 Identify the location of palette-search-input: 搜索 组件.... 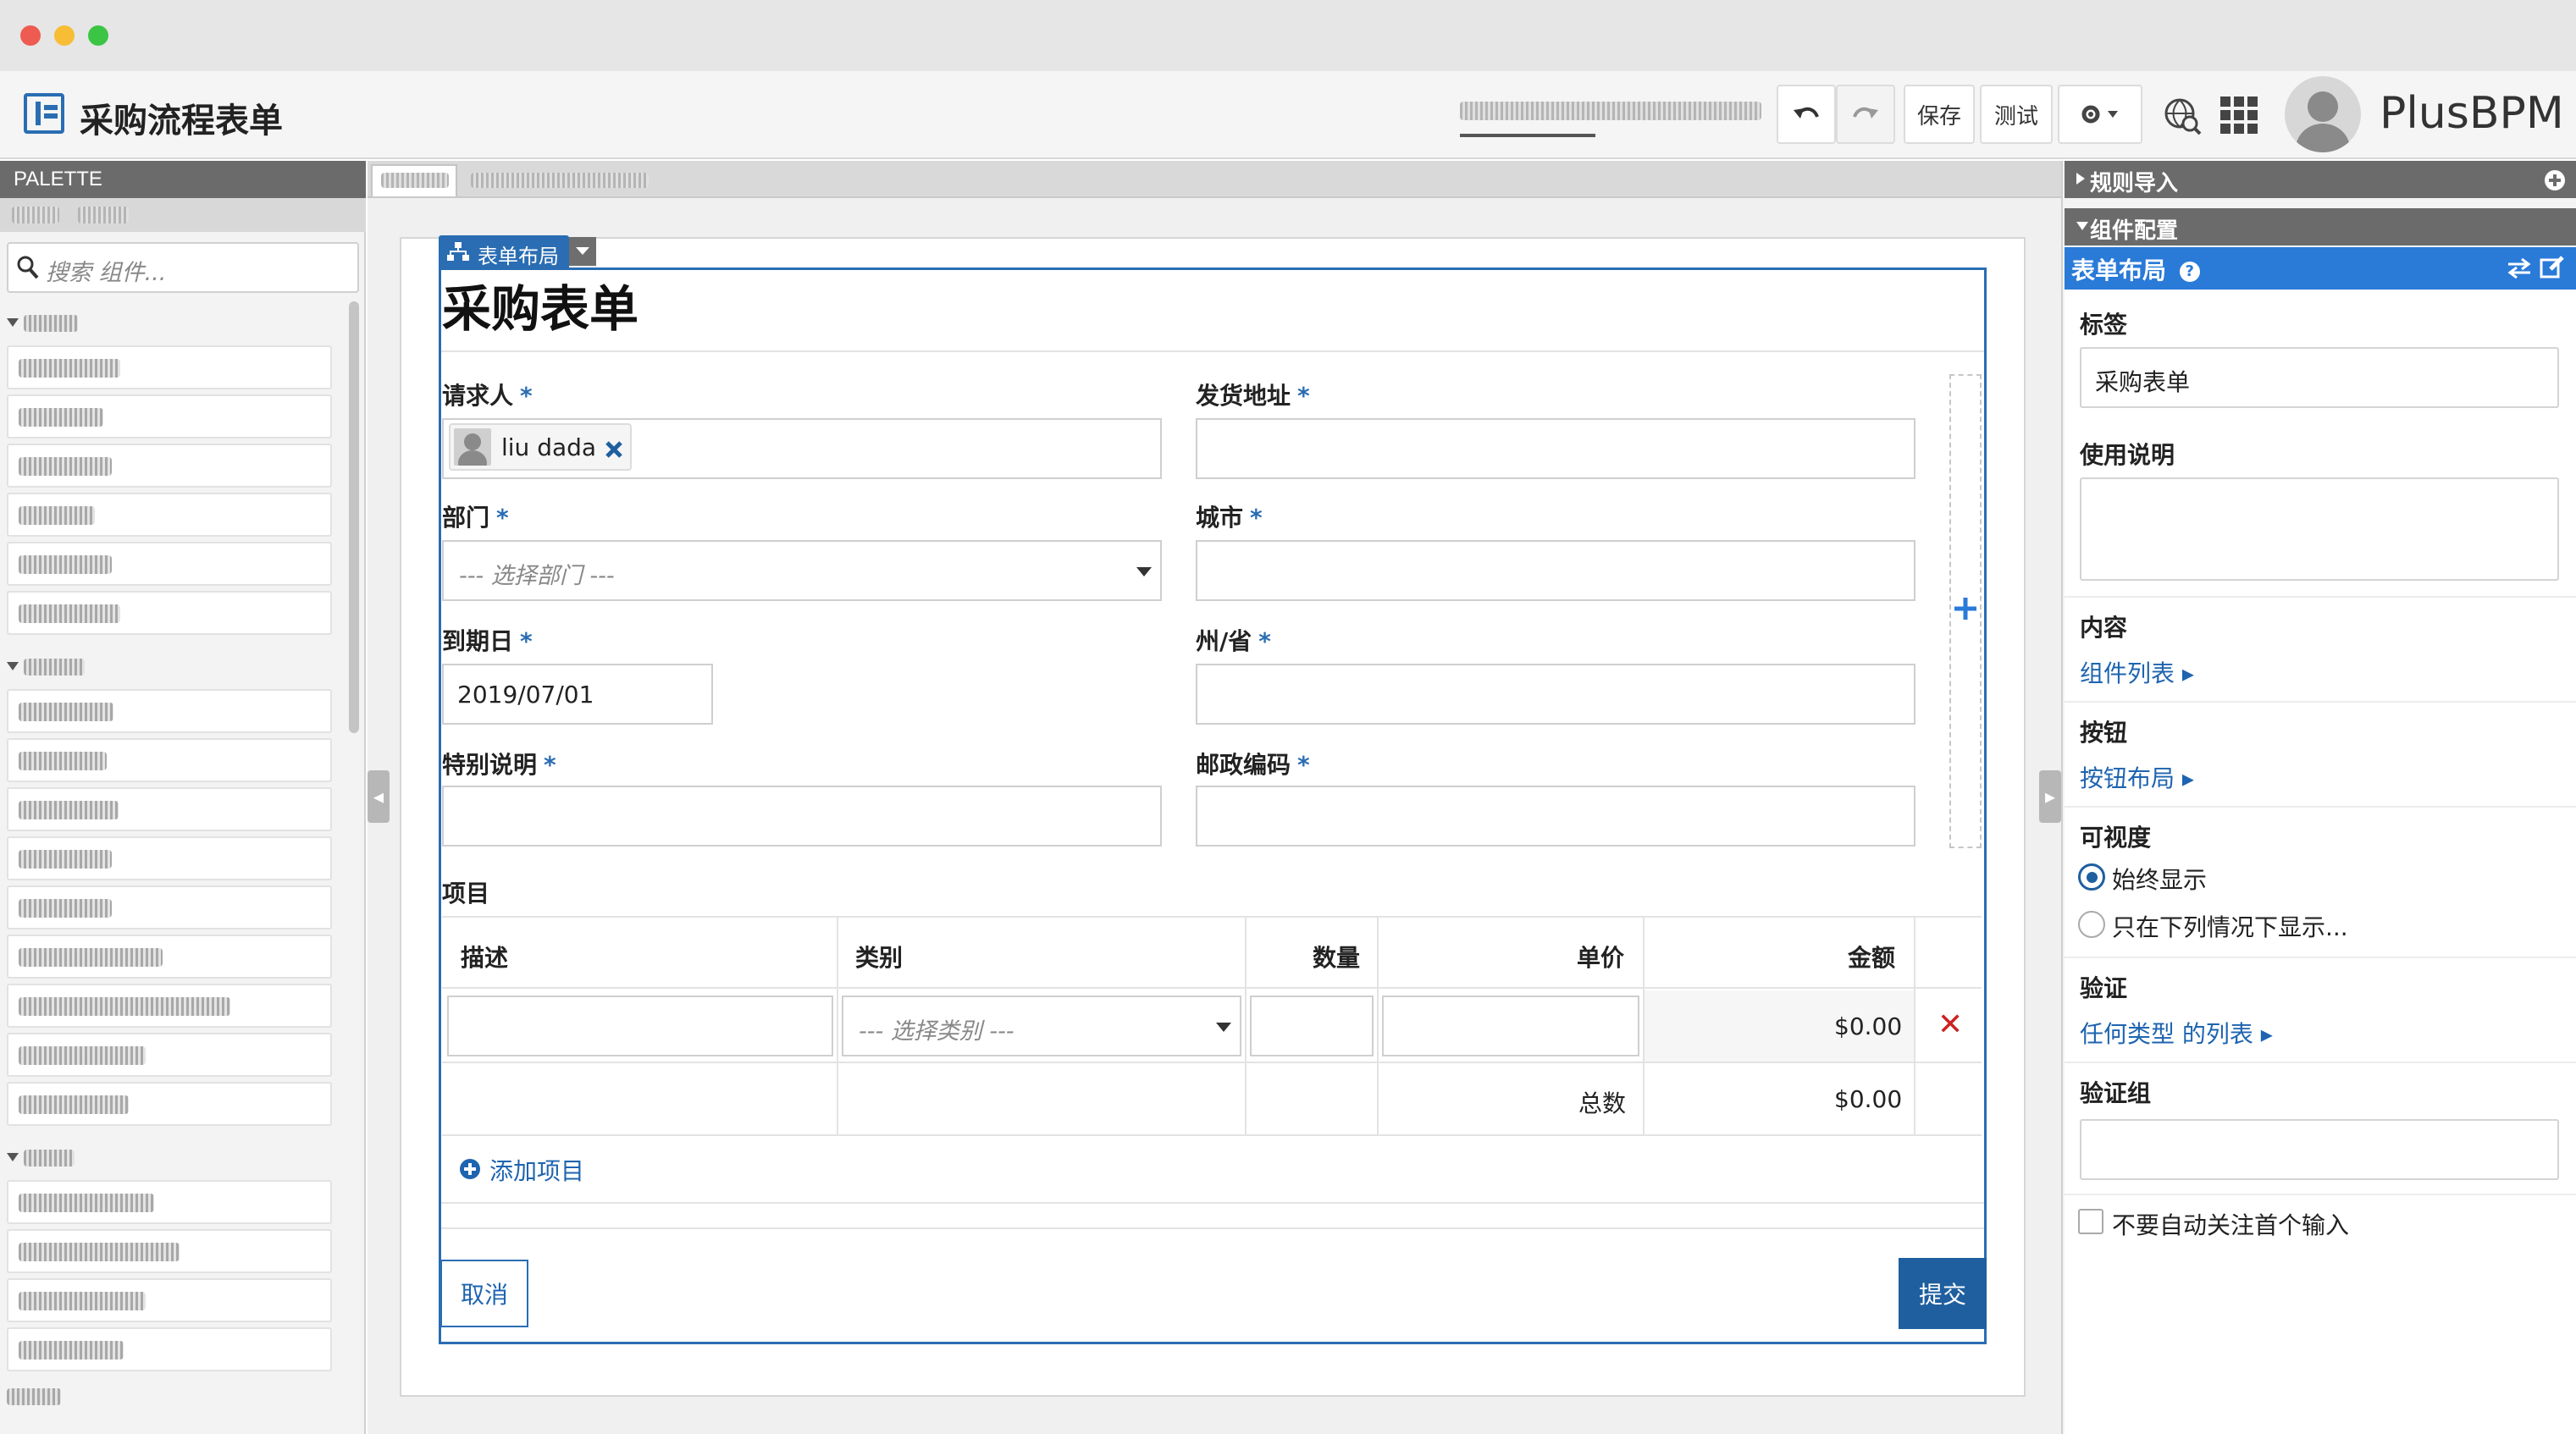
(183, 267).